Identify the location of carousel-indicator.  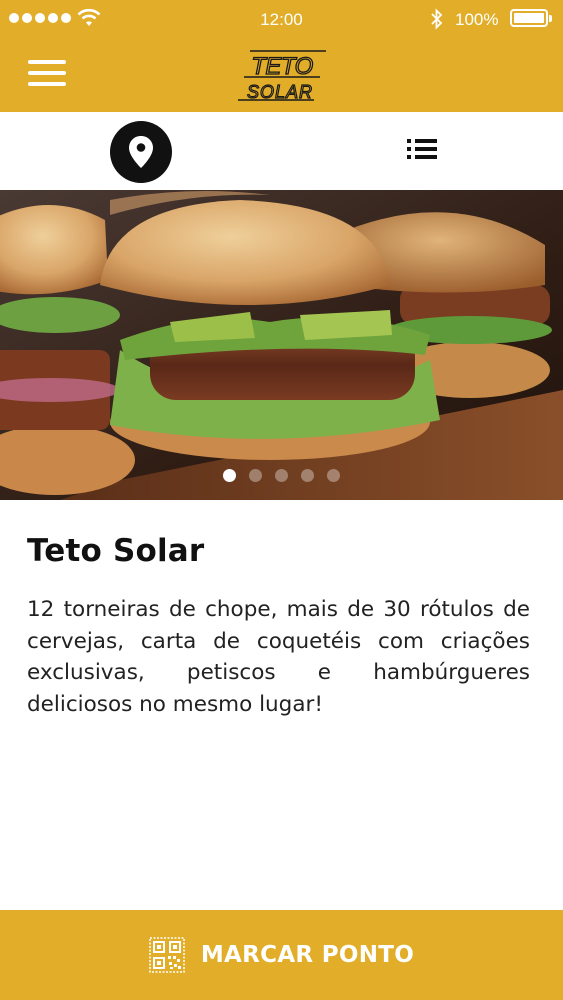
(281, 475).